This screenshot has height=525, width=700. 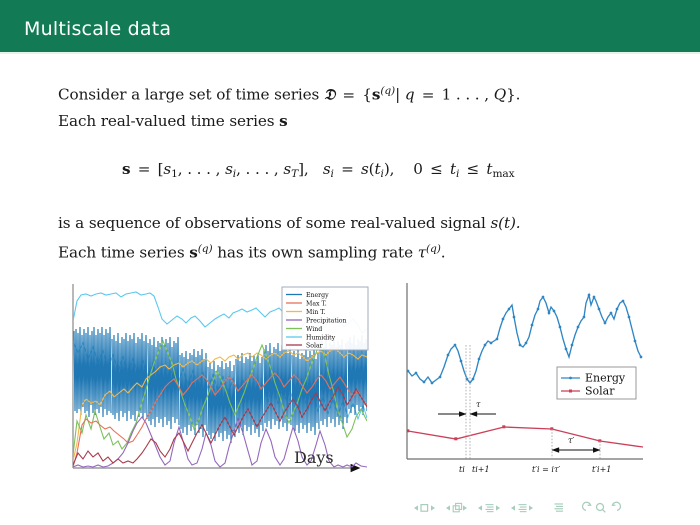 I want to click on math-equals-1: =, so click(x=349, y=94).